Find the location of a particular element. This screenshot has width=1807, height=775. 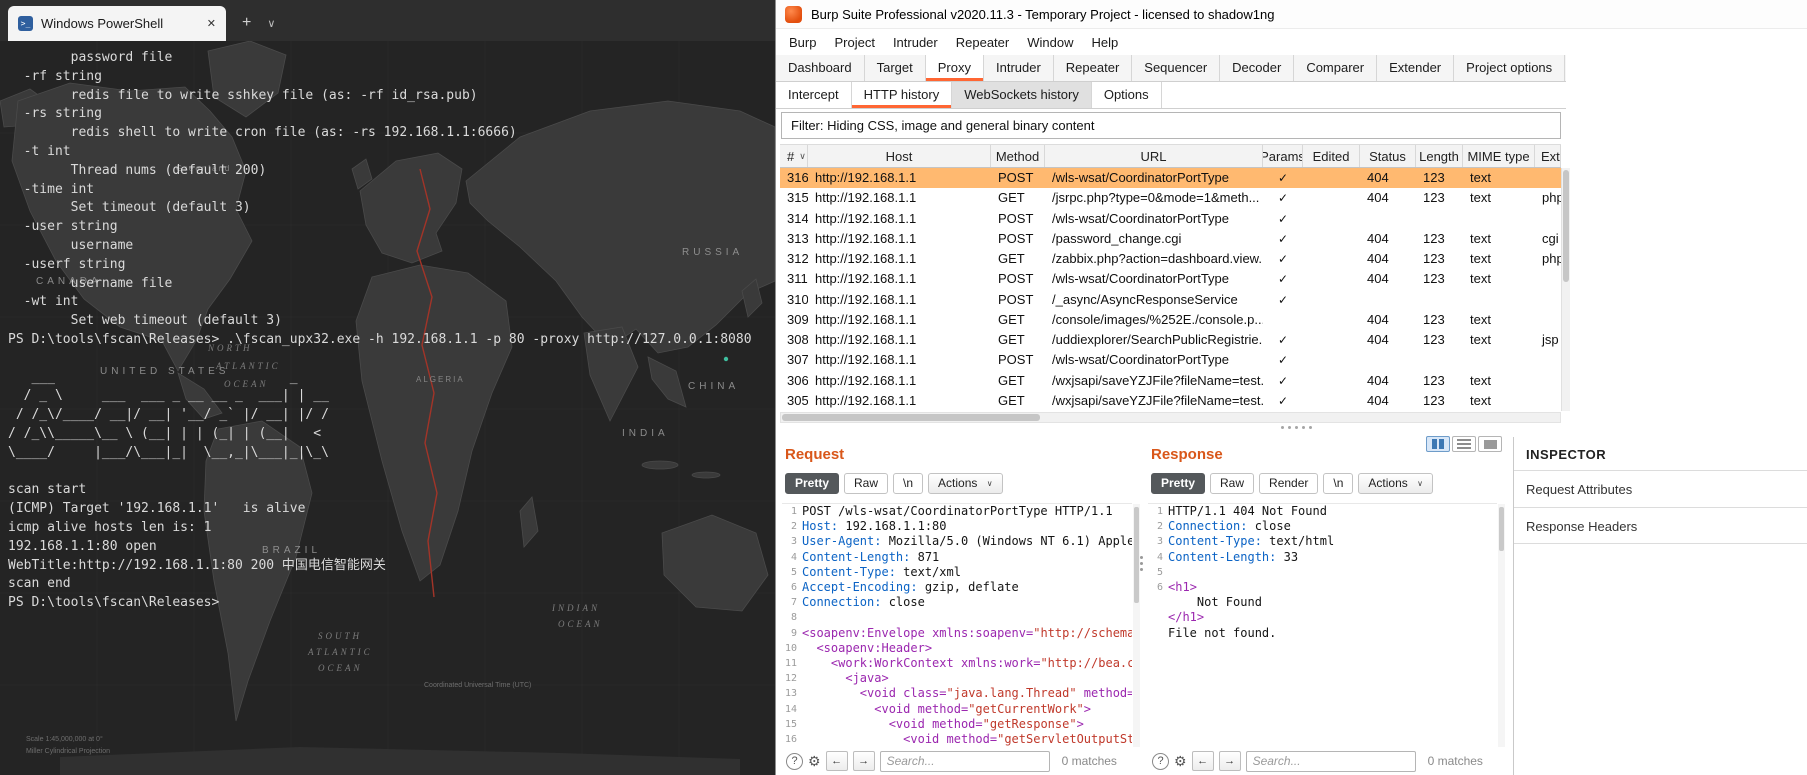

response-actions-button: Actions ∨ is located at coordinates (1395, 483).